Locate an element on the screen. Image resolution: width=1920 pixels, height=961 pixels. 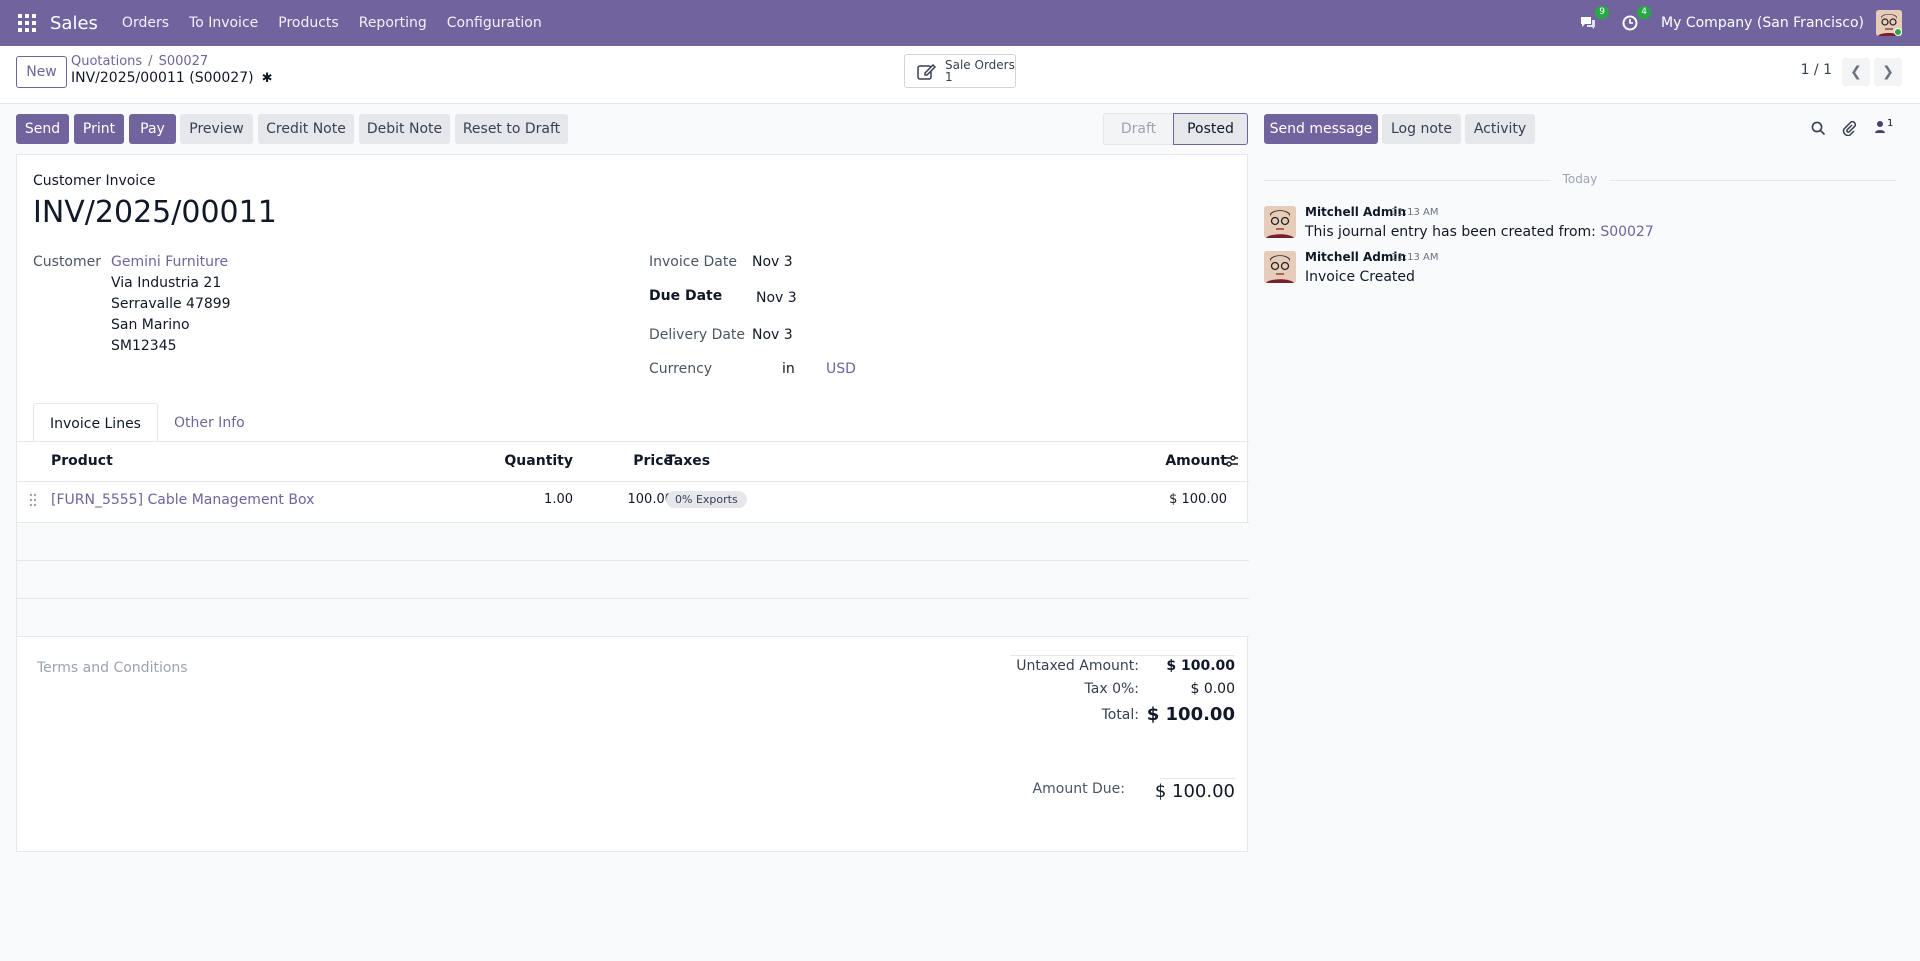
credit-note-button: Credit Note is located at coordinates (306, 129).